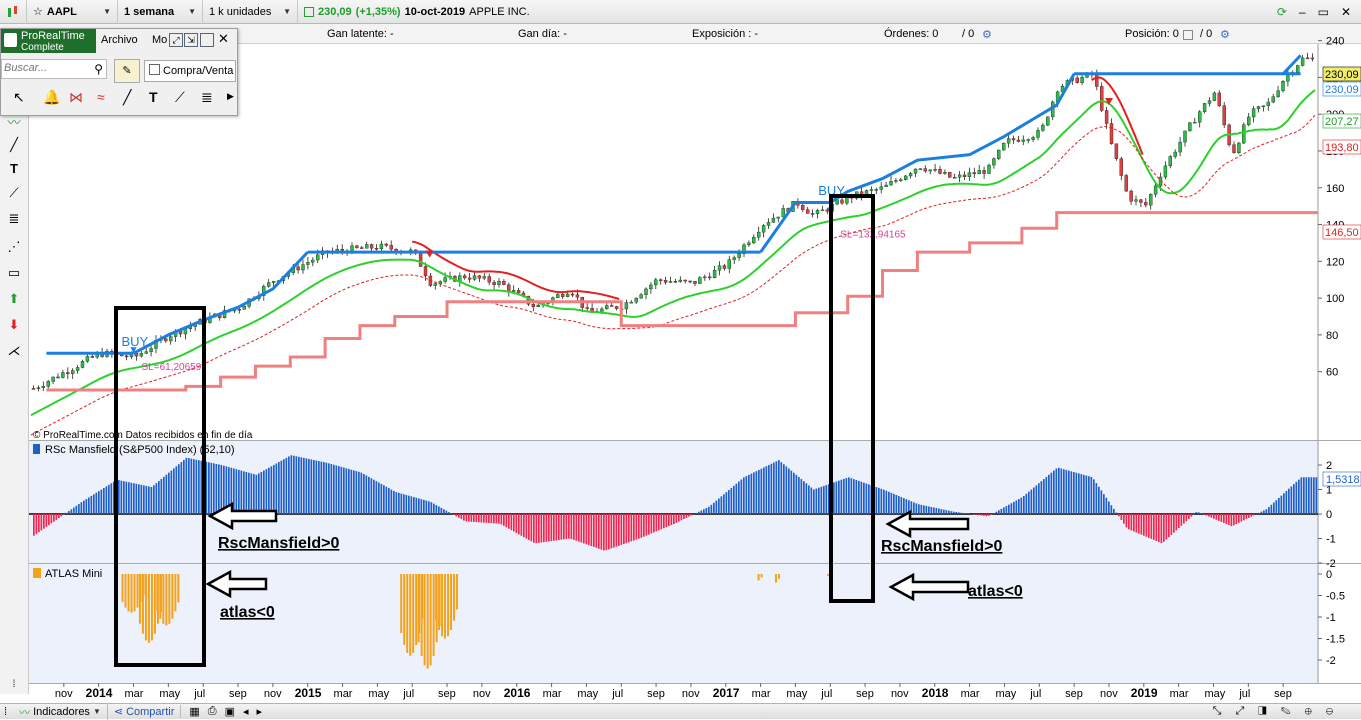 Image resolution: width=1361 pixels, height=720 pixels. Describe the element at coordinates (44, 68) in the screenshot. I see `search-input` at that location.